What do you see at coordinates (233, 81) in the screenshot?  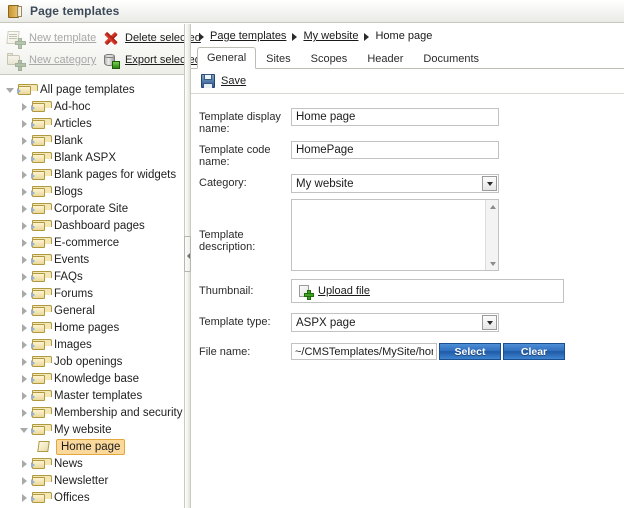 I see `save-button: Save` at bounding box center [233, 81].